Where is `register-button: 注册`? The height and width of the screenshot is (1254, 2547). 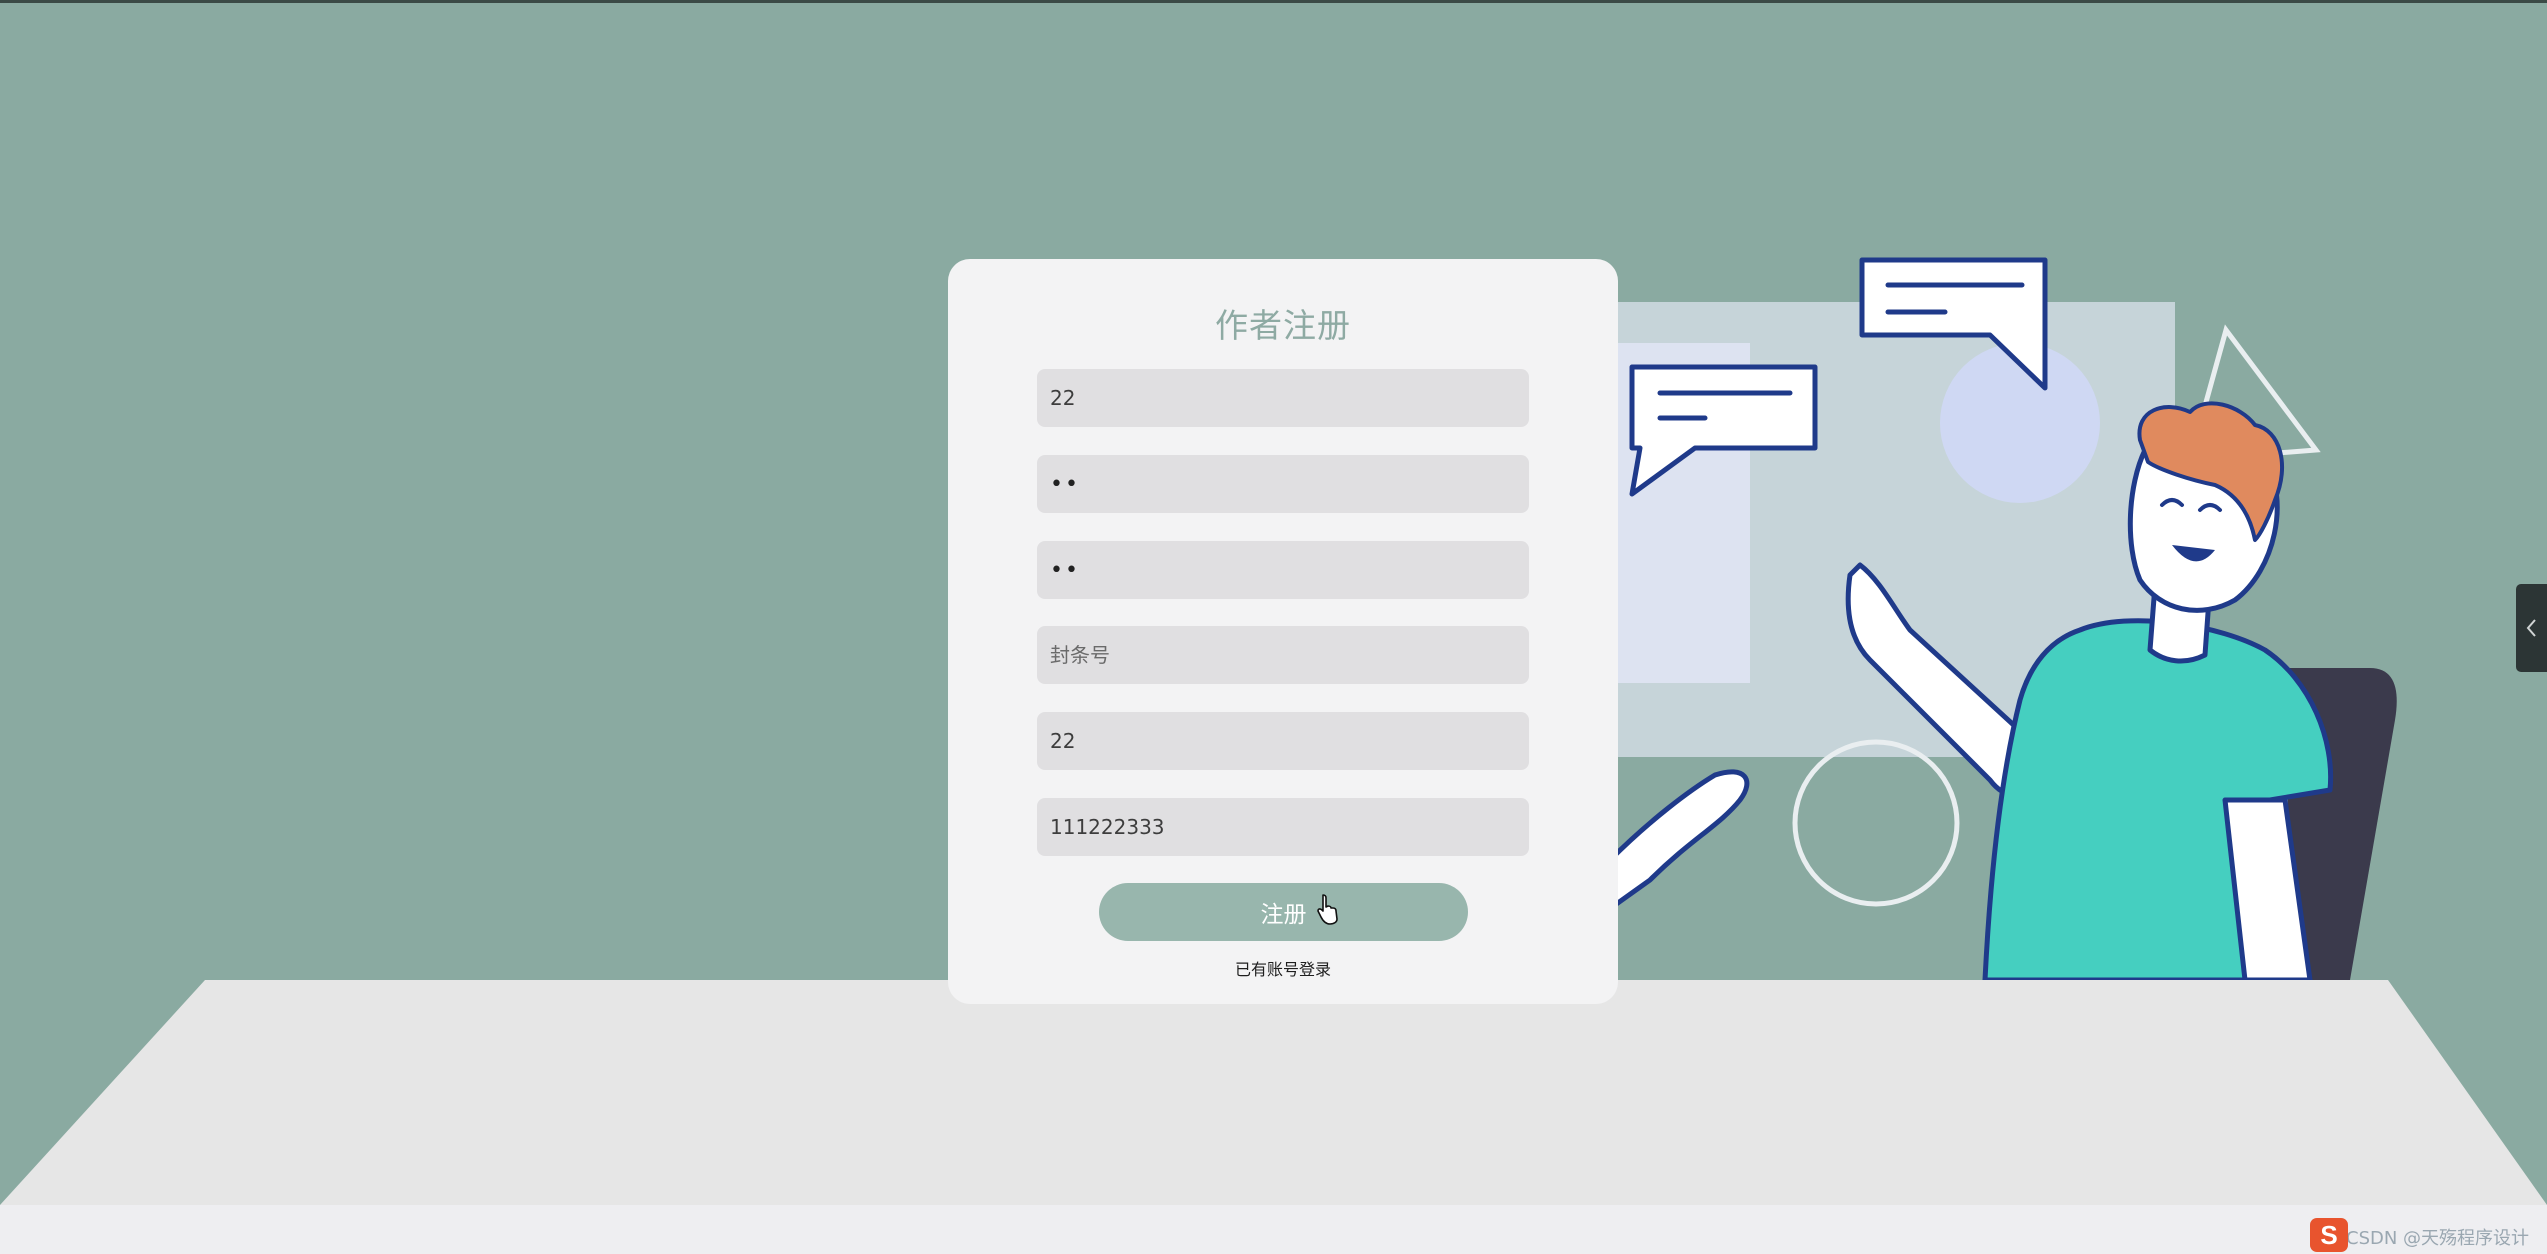
register-button: 注册 is located at coordinates (1283, 912).